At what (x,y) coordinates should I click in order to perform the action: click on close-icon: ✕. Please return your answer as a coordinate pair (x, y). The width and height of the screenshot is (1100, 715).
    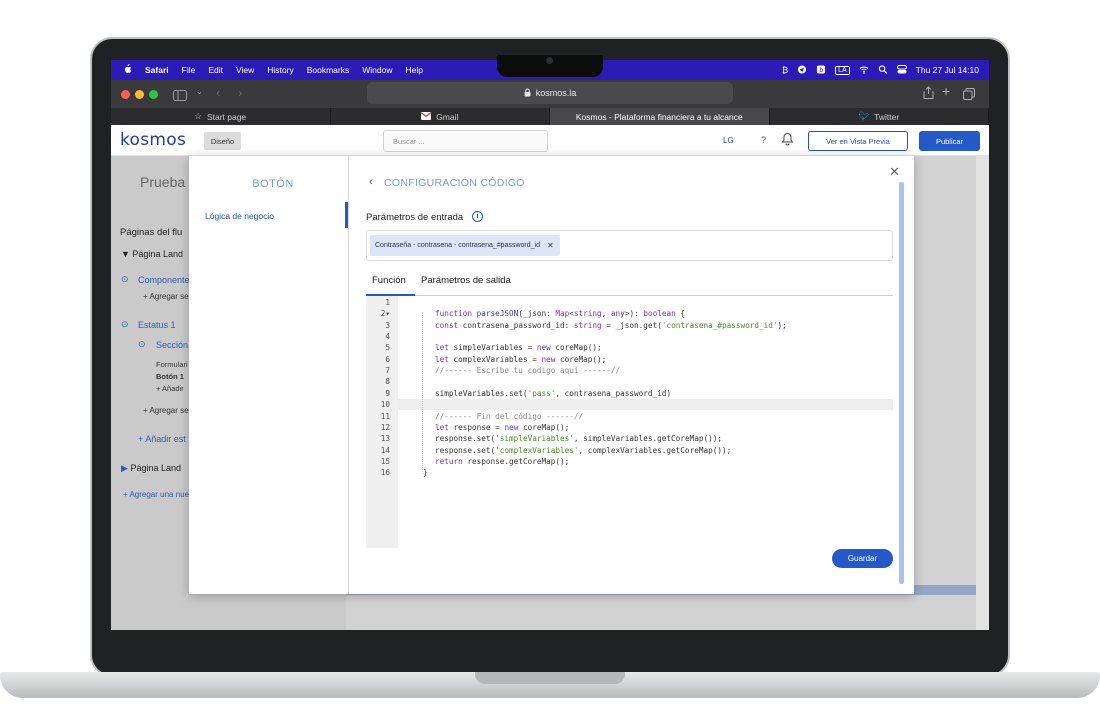
    Looking at the image, I should click on (894, 172).